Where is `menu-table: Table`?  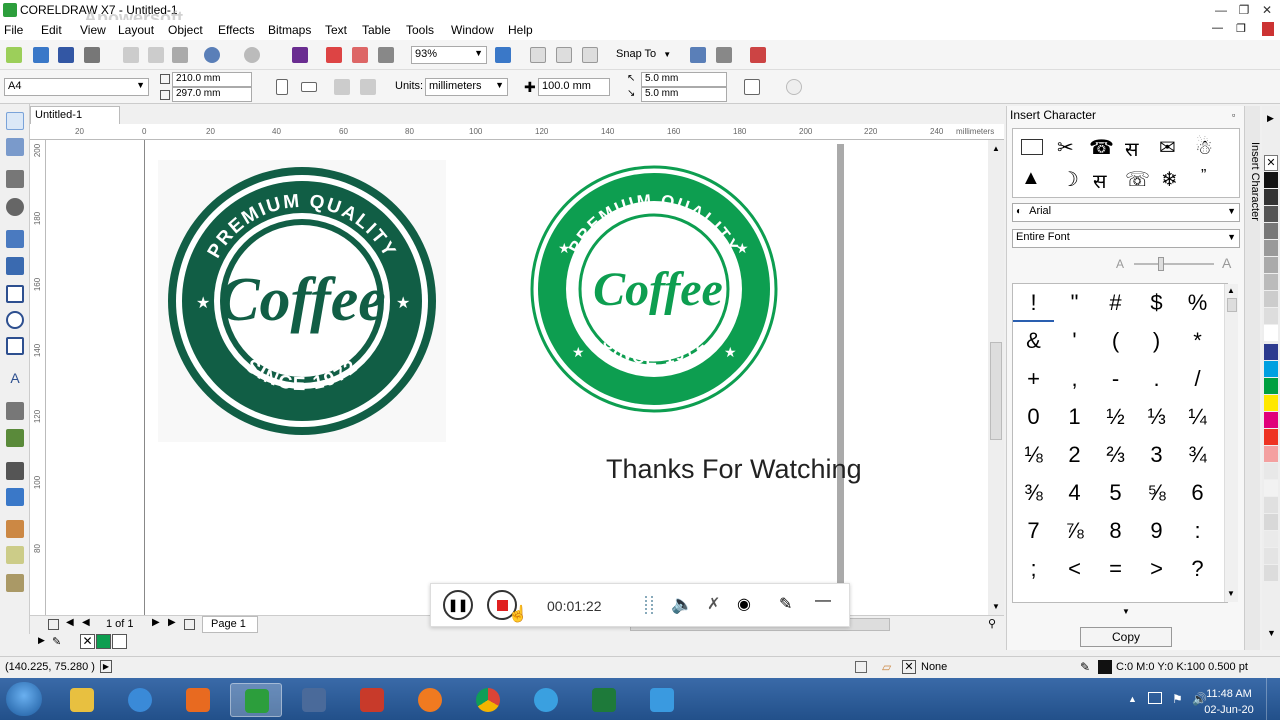
menu-table: Table is located at coordinates (376, 30).